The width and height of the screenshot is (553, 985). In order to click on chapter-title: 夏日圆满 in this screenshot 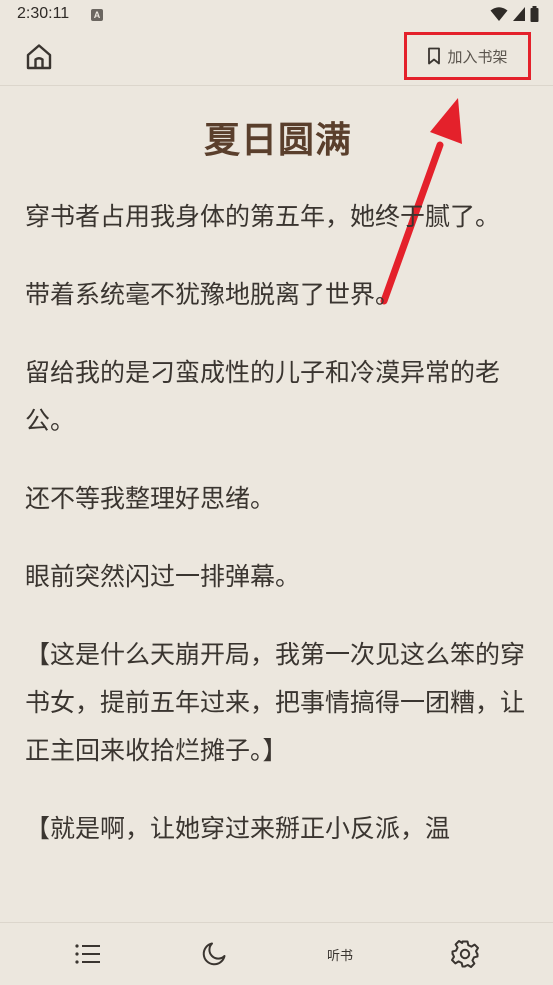, I will do `click(277, 140)`.